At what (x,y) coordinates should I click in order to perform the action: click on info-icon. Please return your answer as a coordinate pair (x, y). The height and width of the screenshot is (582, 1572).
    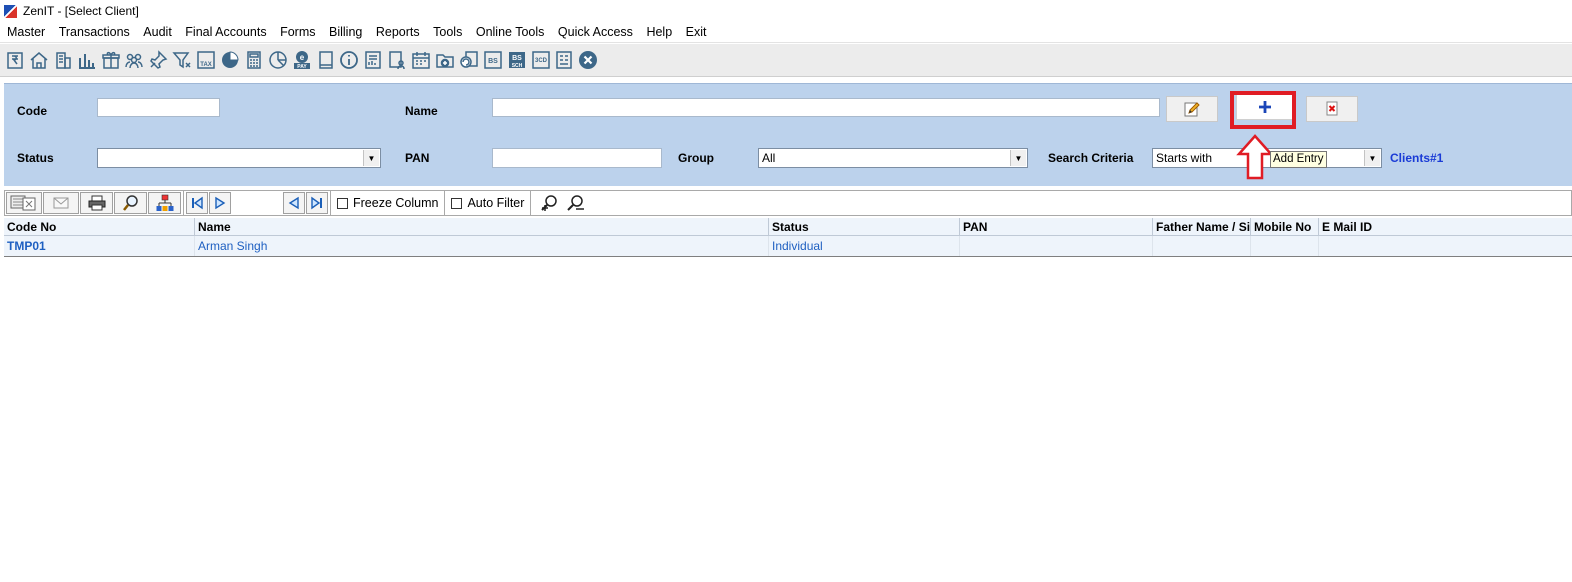
    Looking at the image, I should click on (349, 60).